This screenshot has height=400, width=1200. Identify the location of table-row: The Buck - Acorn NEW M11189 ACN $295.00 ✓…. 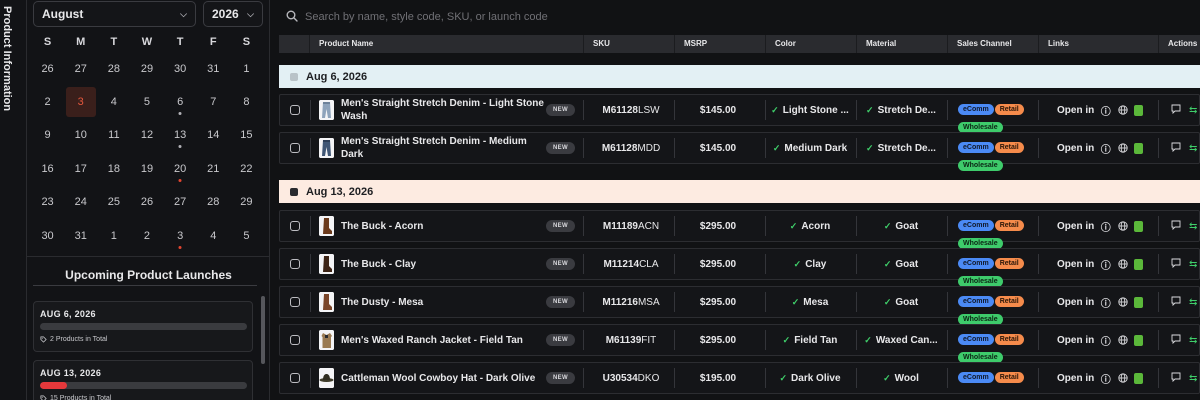
(739, 229).